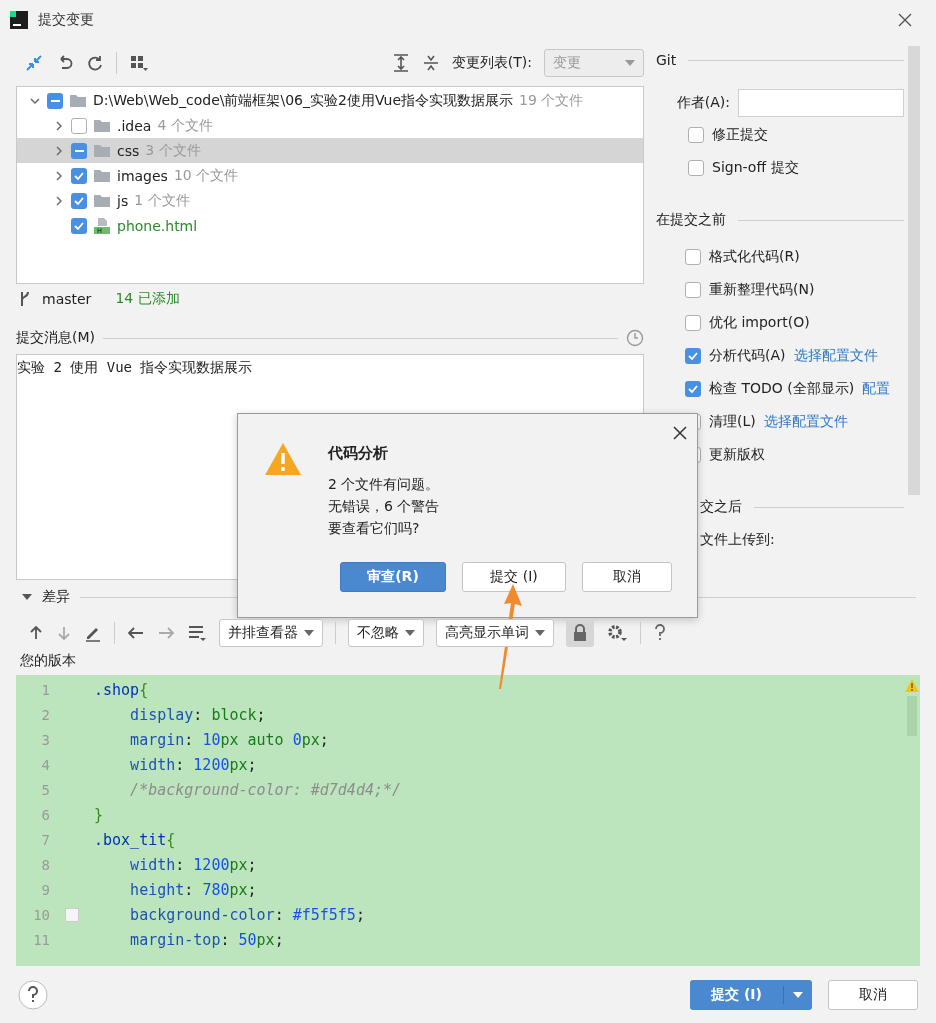  I want to click on window-title: 提交变更, so click(66, 20).